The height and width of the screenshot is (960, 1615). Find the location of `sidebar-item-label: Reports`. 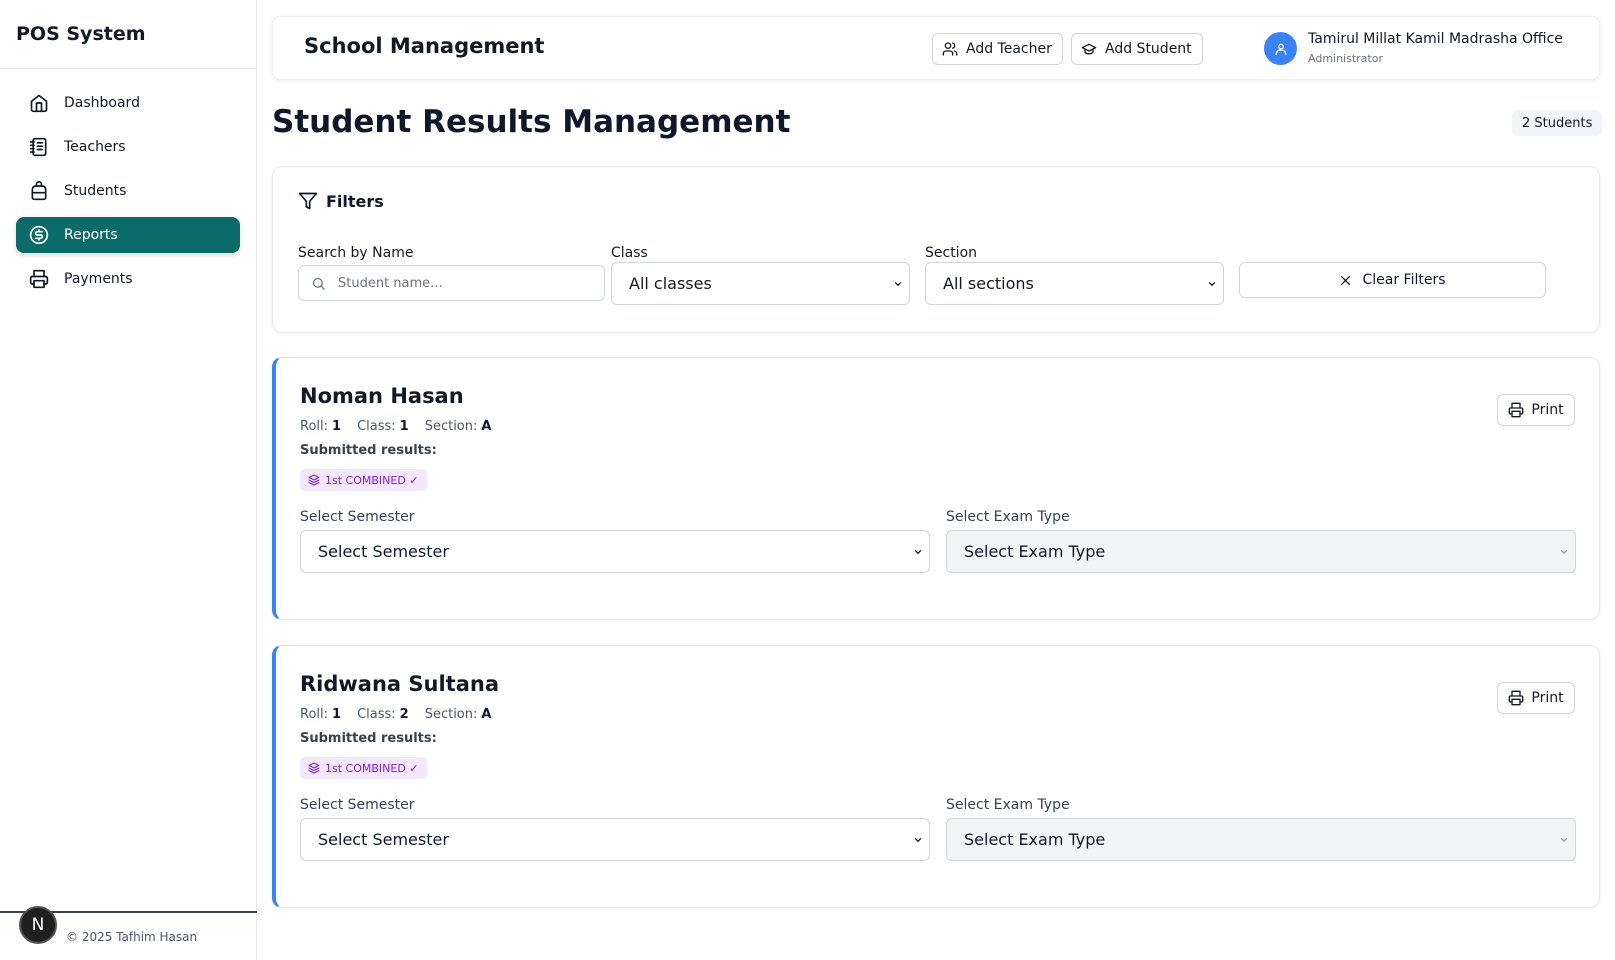

sidebar-item-label: Reports is located at coordinates (91, 235).